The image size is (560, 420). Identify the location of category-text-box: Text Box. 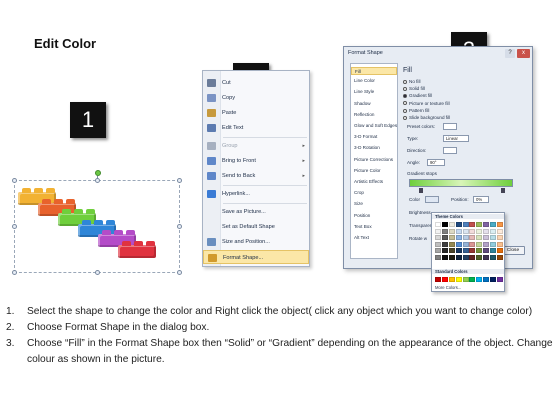
(363, 226).